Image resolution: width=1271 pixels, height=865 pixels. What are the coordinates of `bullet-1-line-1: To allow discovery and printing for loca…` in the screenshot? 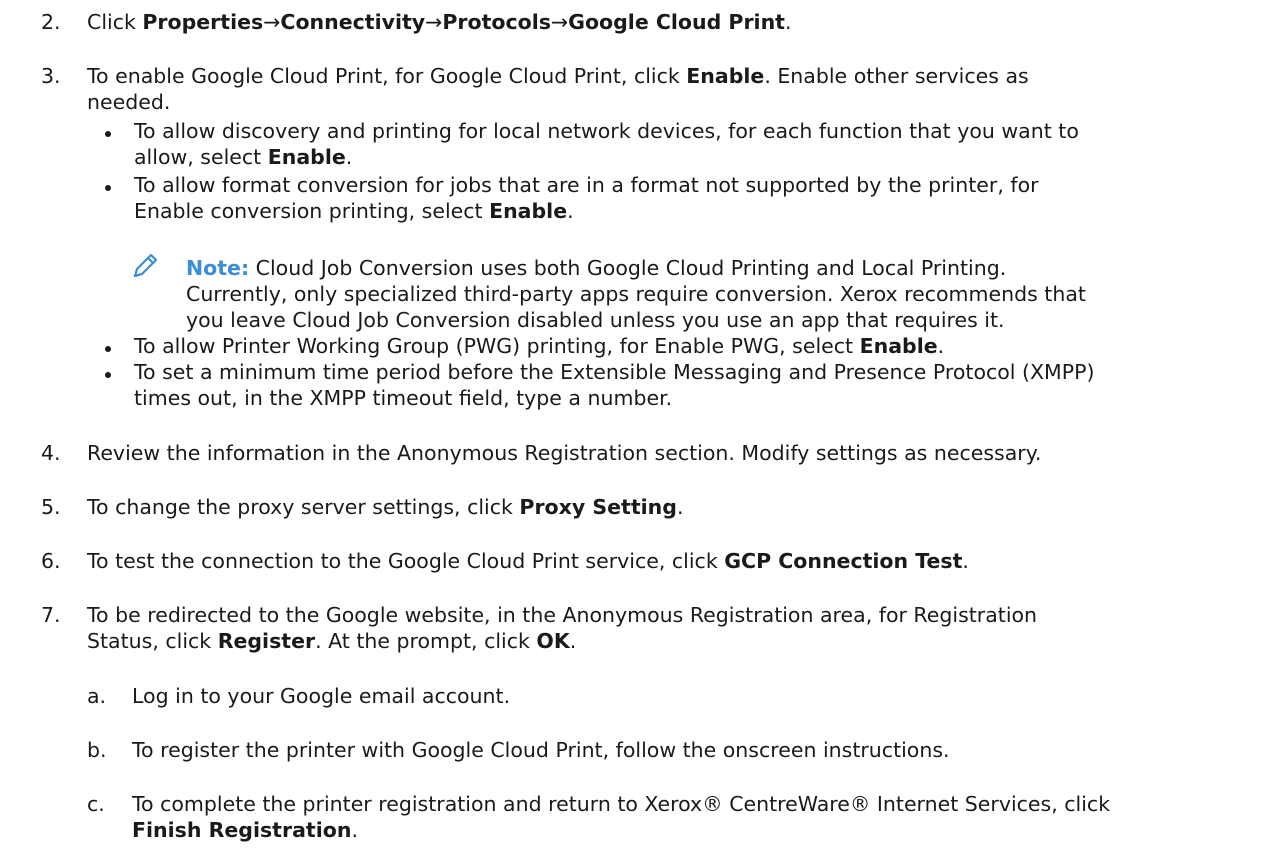 It's located at (606, 131).